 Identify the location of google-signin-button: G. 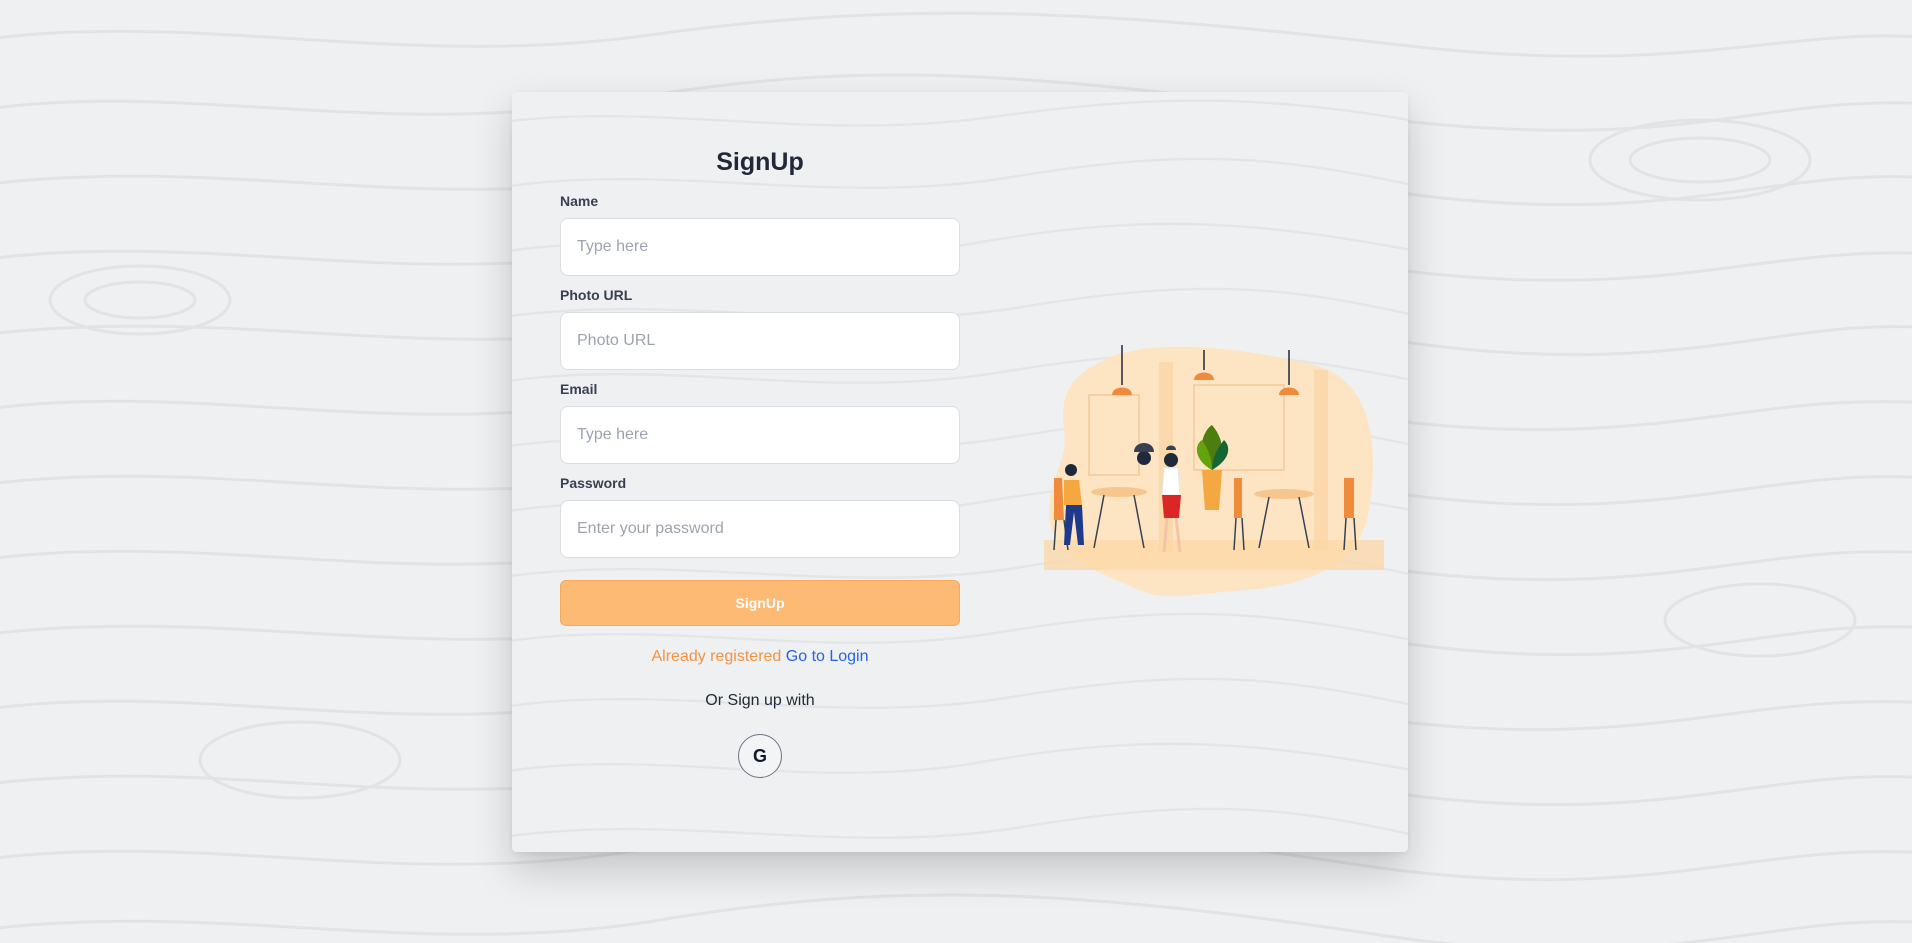
(760, 756).